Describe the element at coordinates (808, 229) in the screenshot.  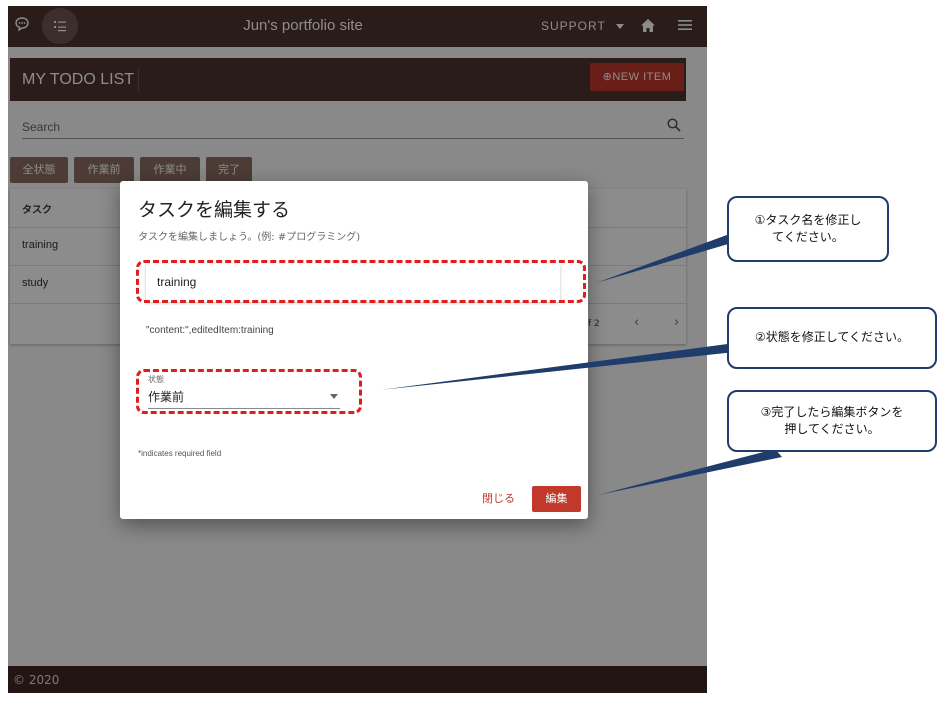
I see `callout-1: ①タスク名を修正し てください。` at that location.